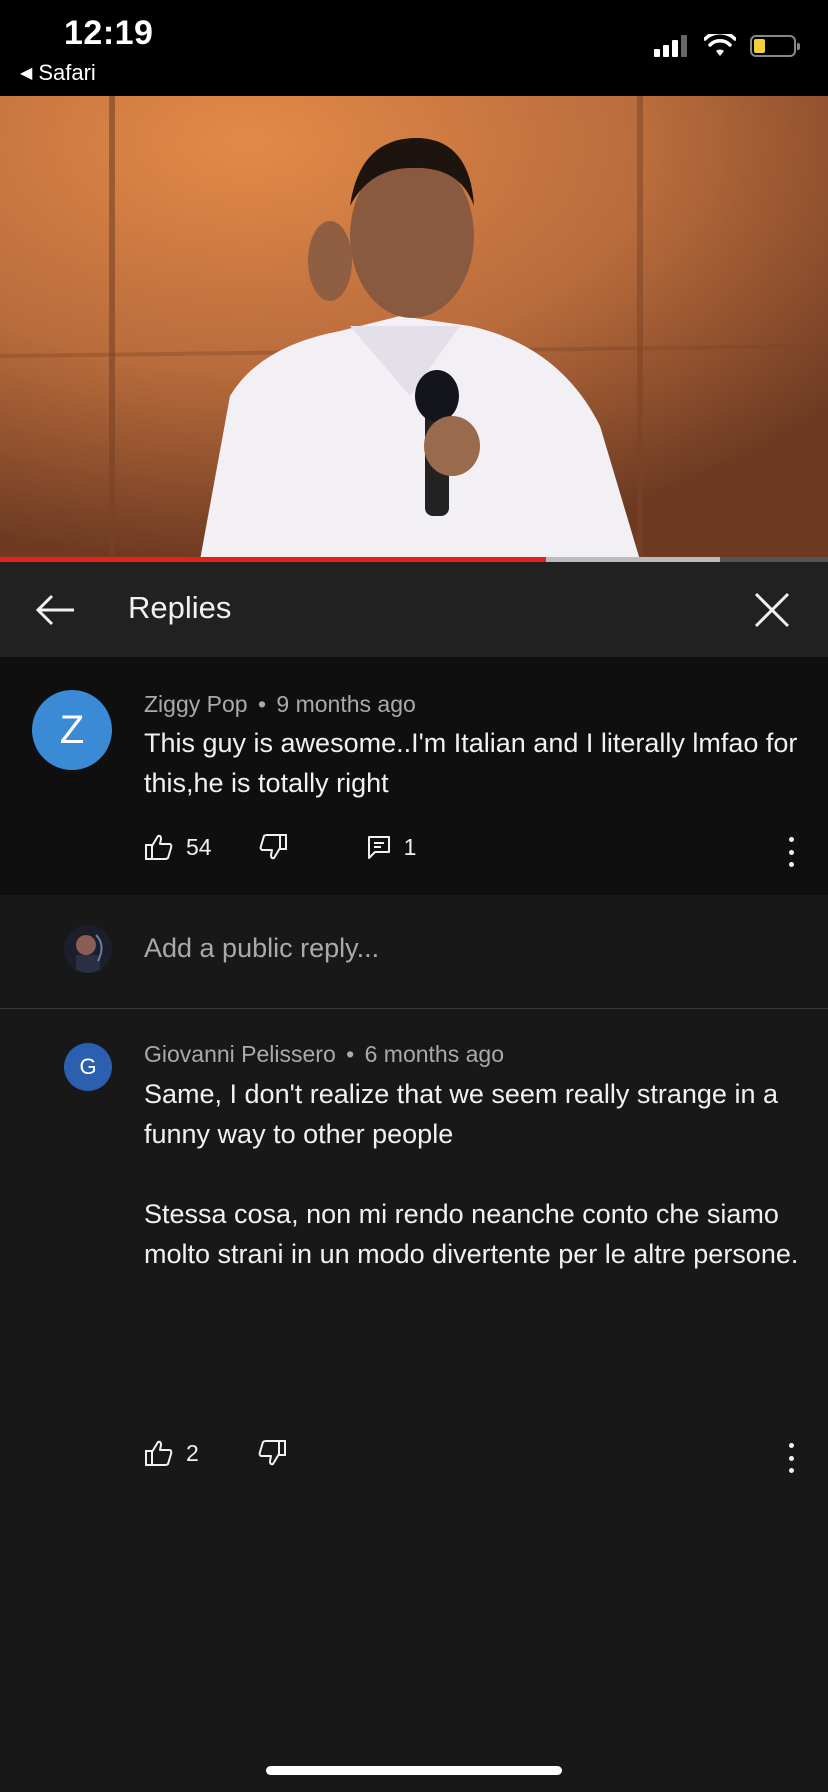 The width and height of the screenshot is (828, 1792). I want to click on user-avatar-image, so click(88, 949).